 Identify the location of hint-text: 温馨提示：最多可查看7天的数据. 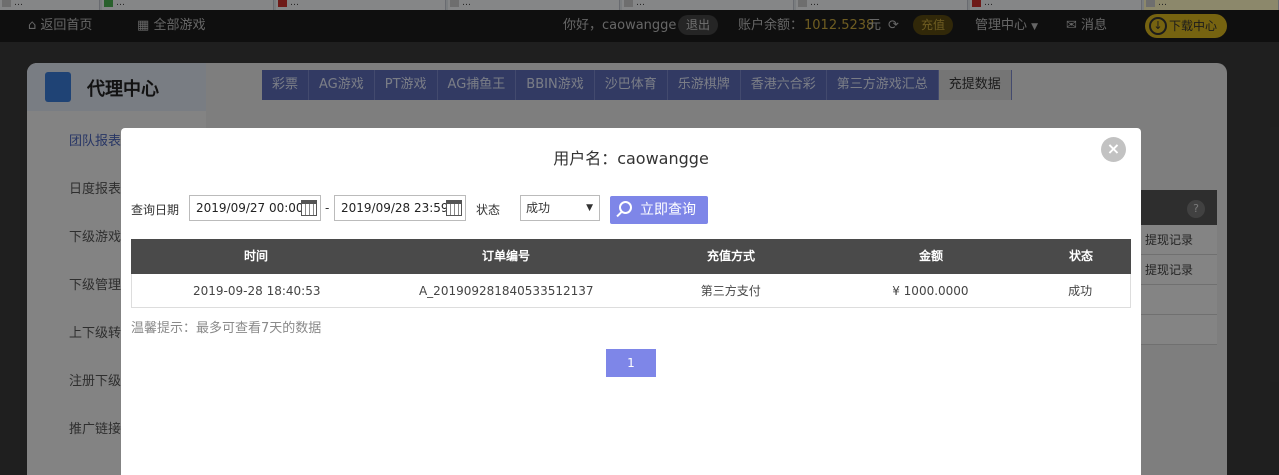
(226, 328).